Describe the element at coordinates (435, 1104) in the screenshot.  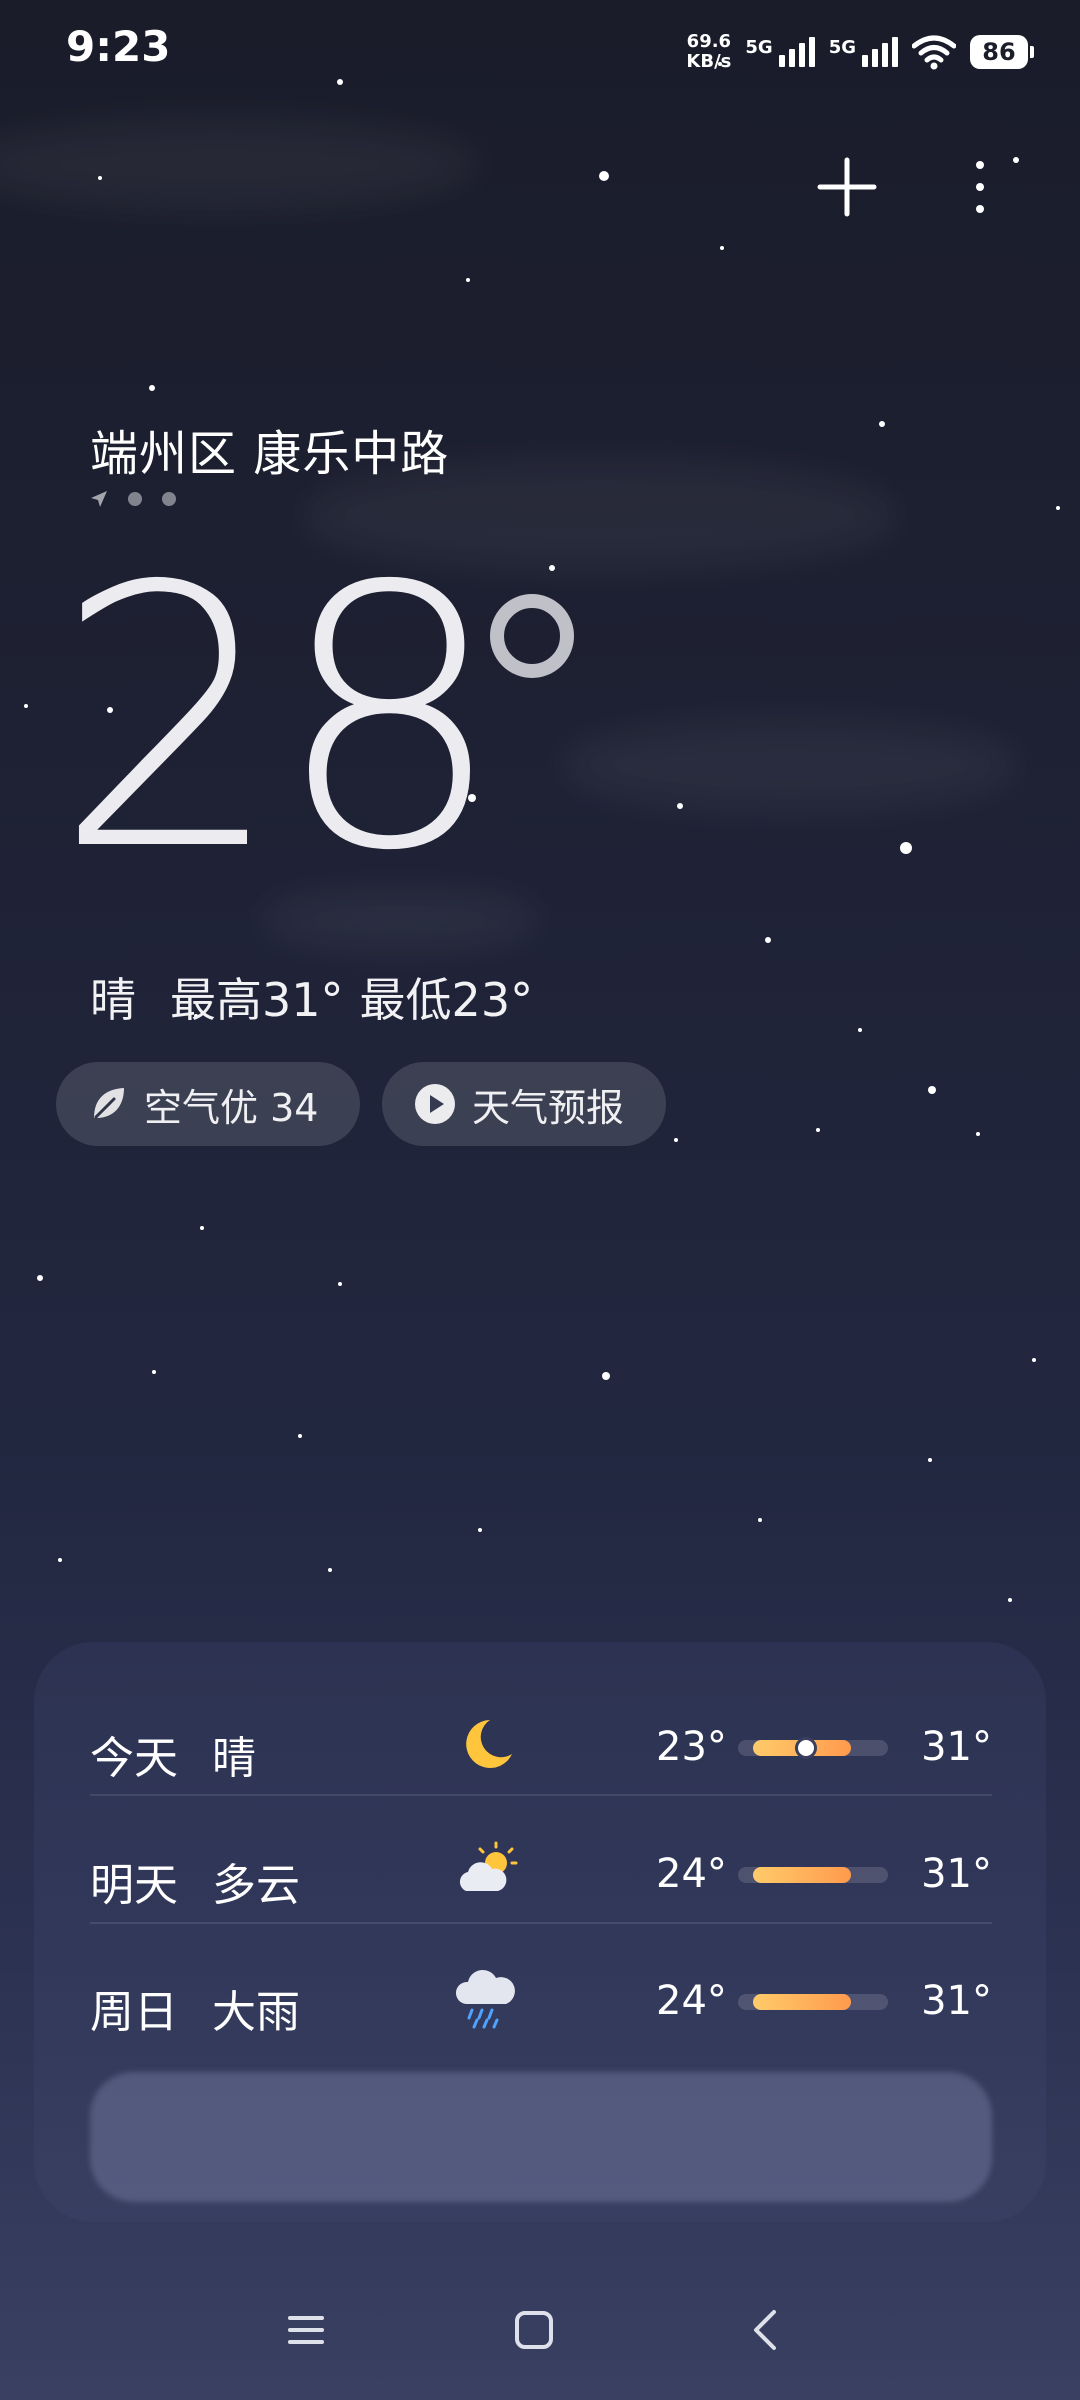
I see `play-icon` at that location.